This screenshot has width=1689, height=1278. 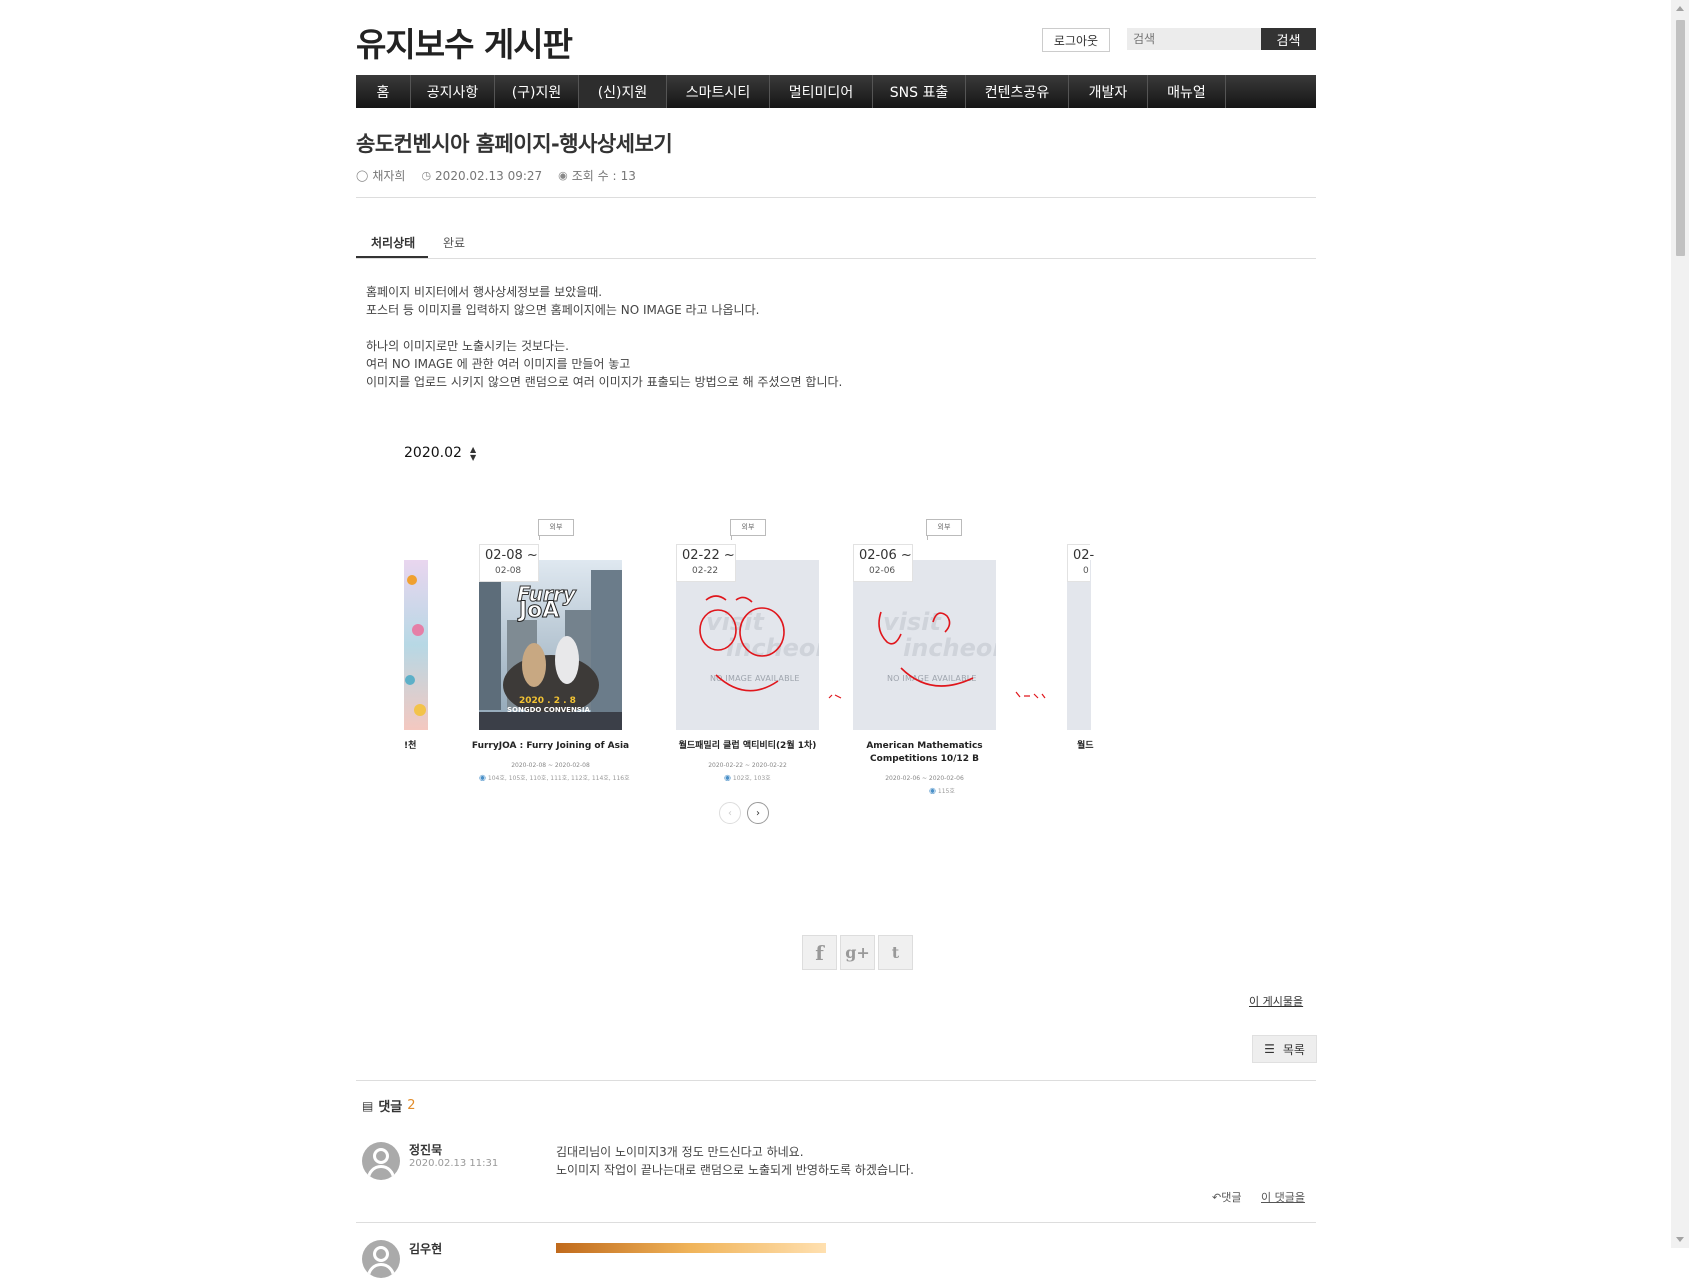 I want to click on twitter-share-button: t, so click(x=895, y=952).